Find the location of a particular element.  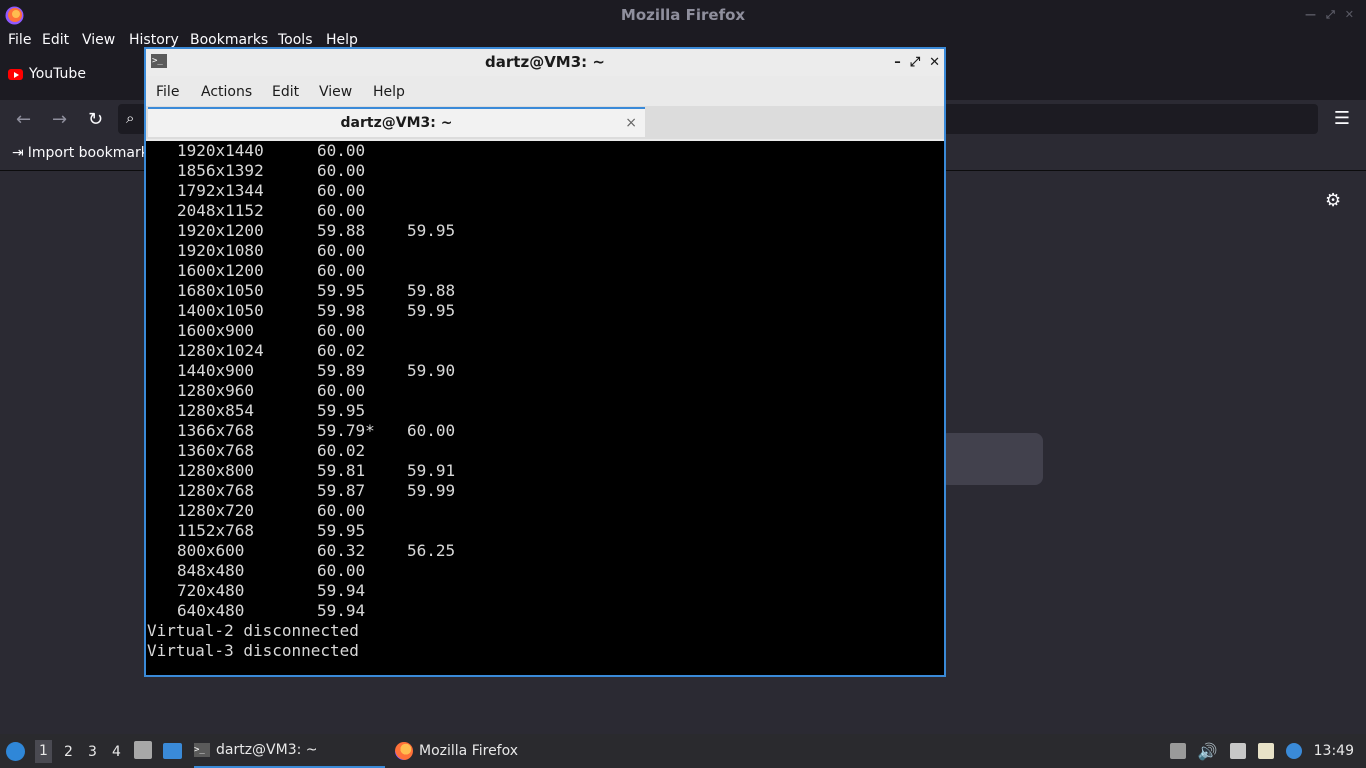

arrow-right-icon: → is located at coordinates (59, 119).